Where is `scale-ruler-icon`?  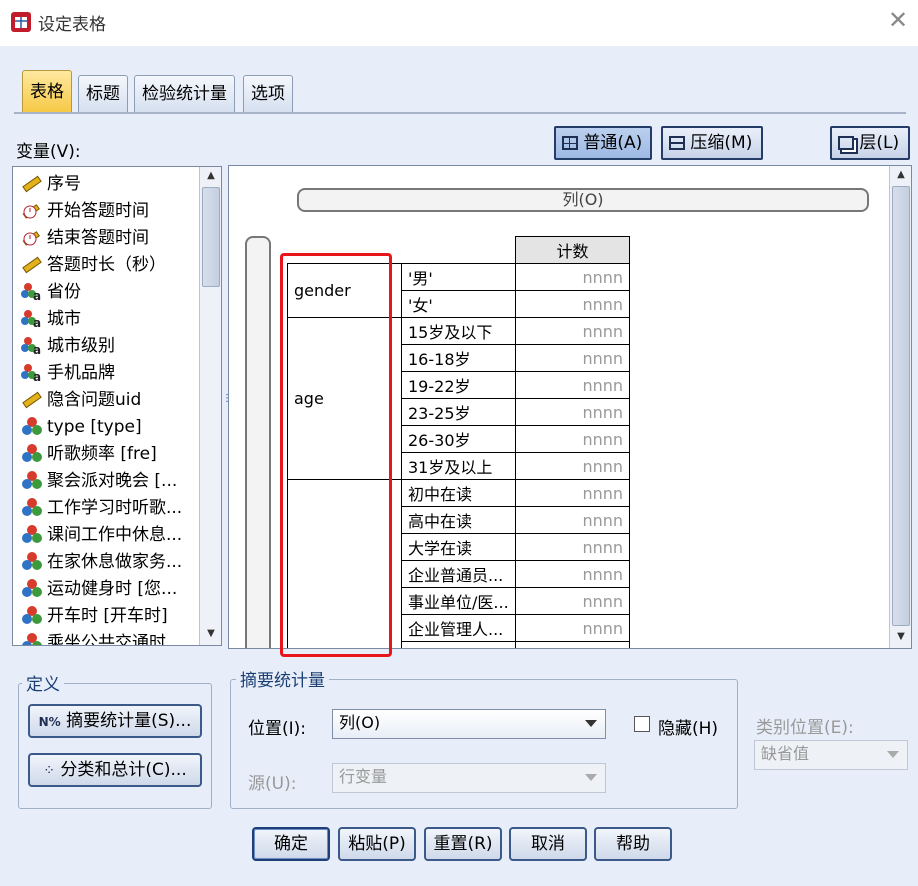 scale-ruler-icon is located at coordinates (32, 399).